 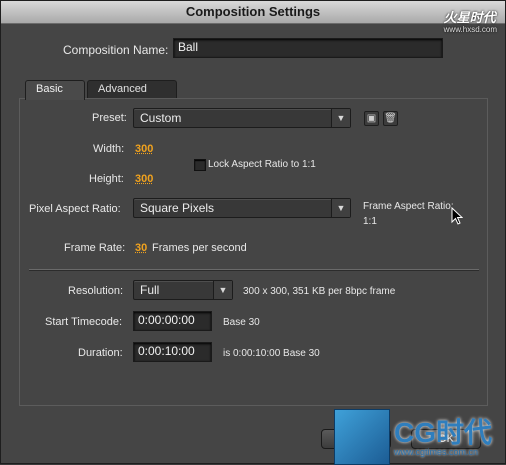 What do you see at coordinates (308, 48) in the screenshot?
I see `composition-name-input: Ball` at bounding box center [308, 48].